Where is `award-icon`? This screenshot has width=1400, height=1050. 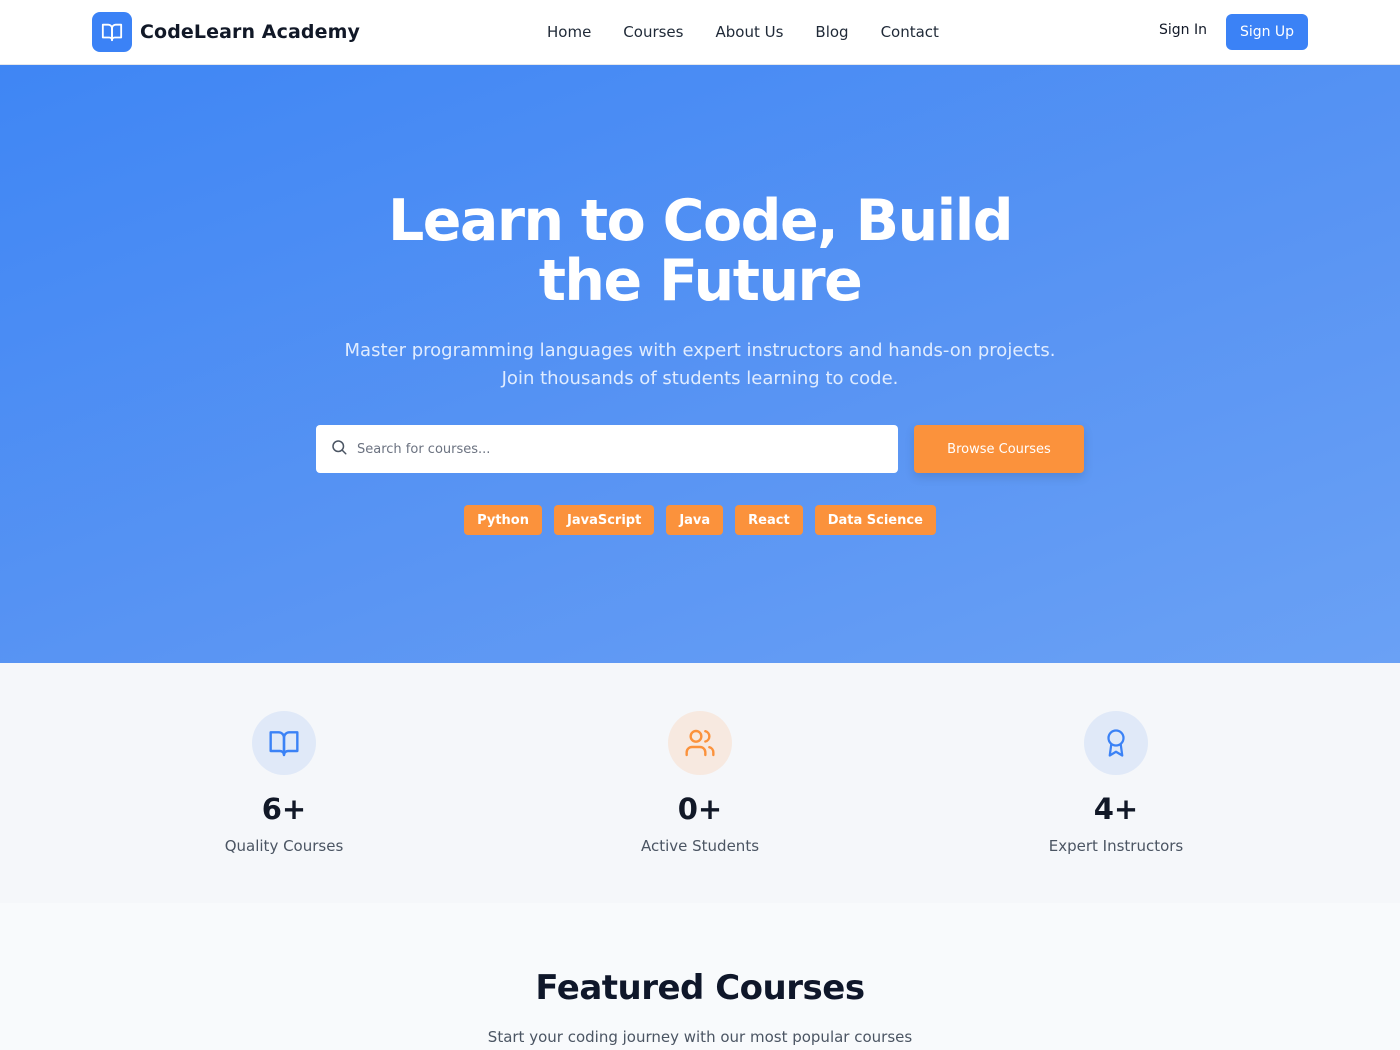 award-icon is located at coordinates (1116, 743).